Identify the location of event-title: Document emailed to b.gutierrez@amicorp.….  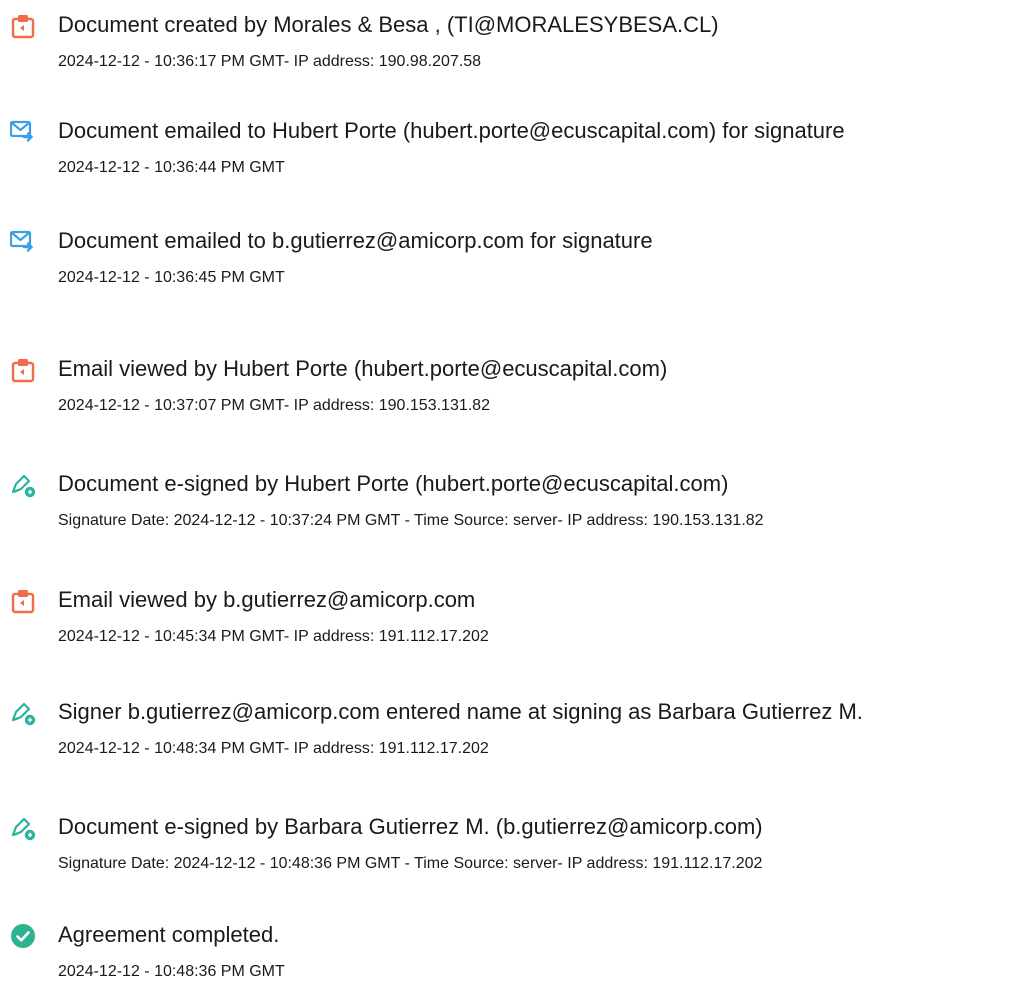
(355, 240).